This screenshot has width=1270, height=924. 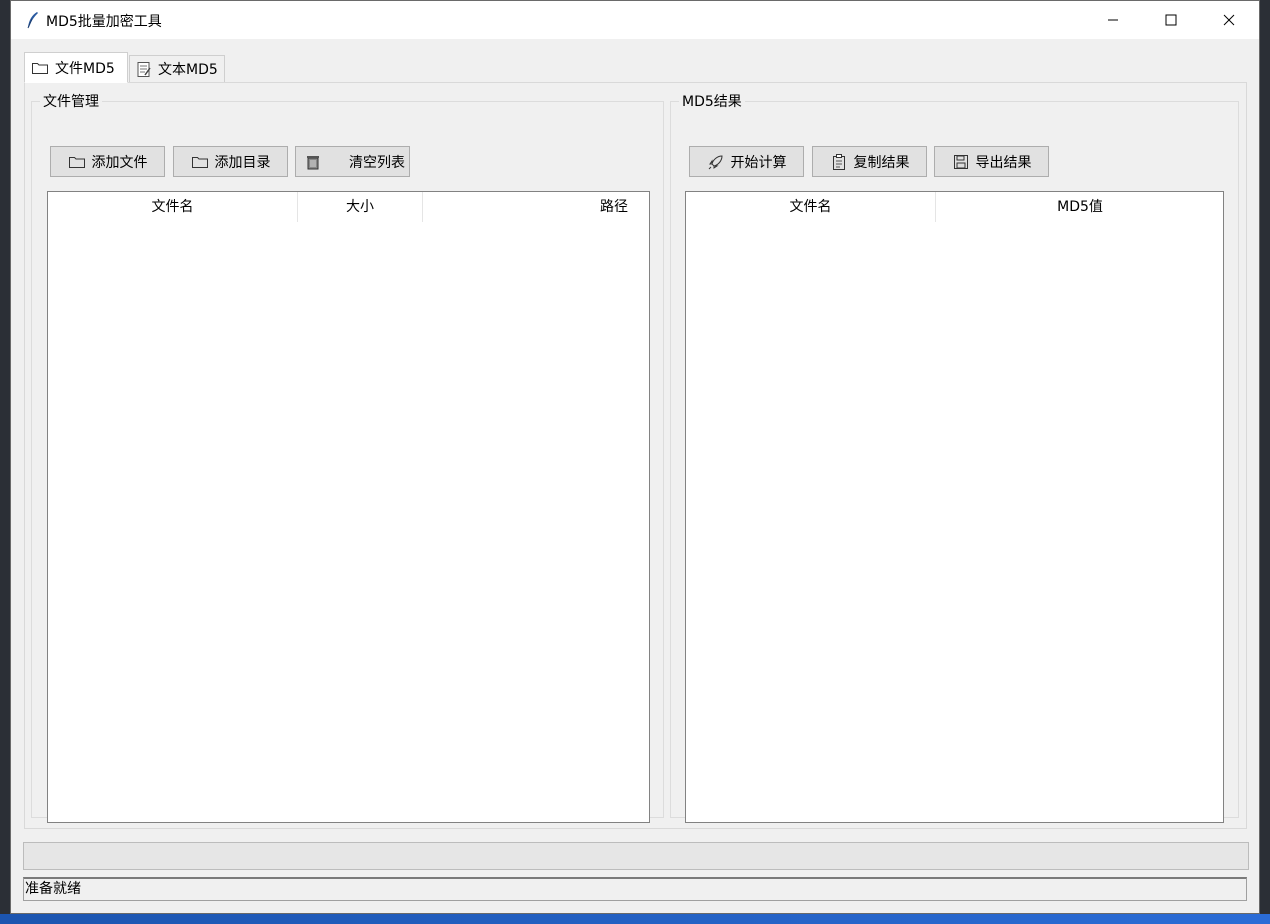 I want to click on maximize-button, so click(x=1171, y=20).